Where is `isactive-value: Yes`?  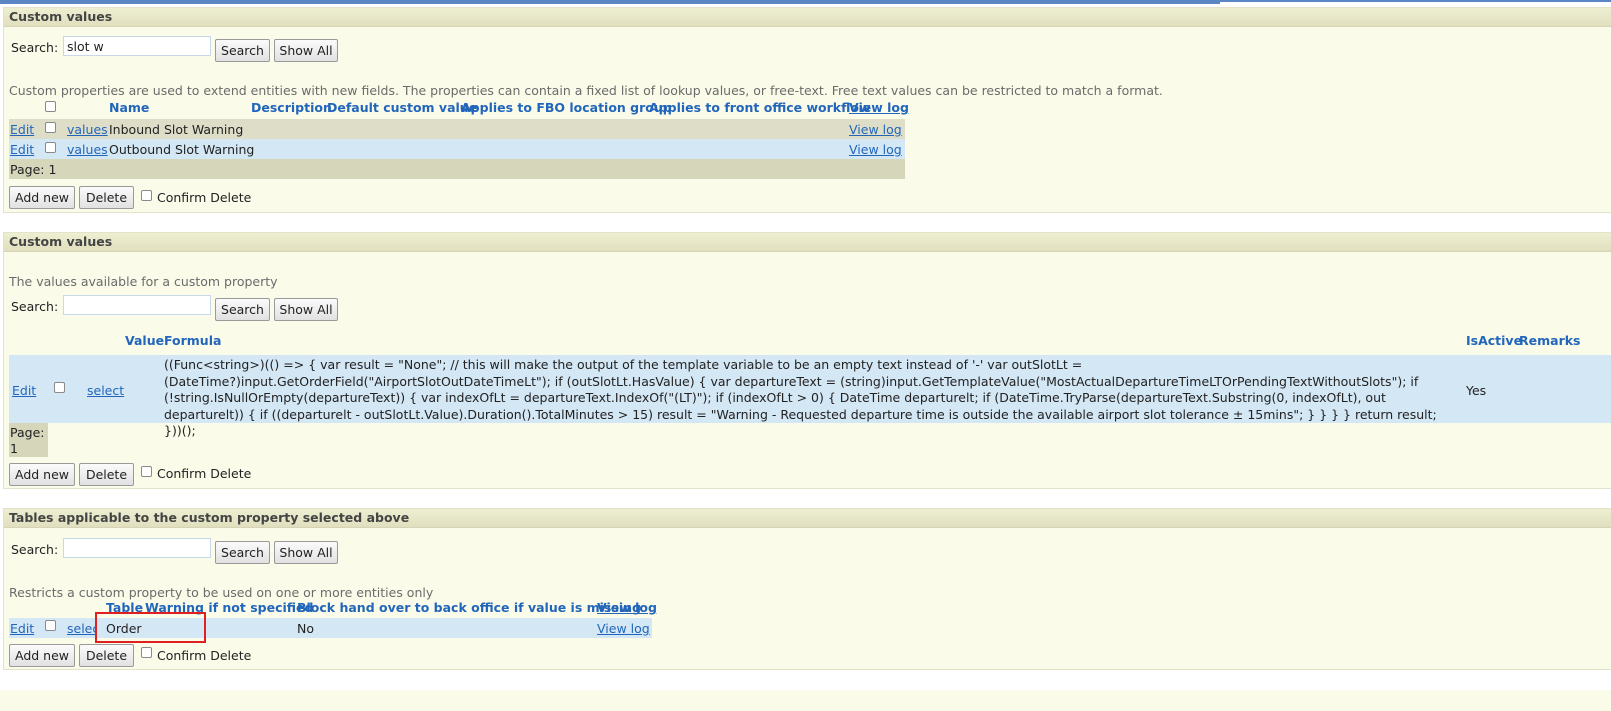 isactive-value: Yes is located at coordinates (1476, 390).